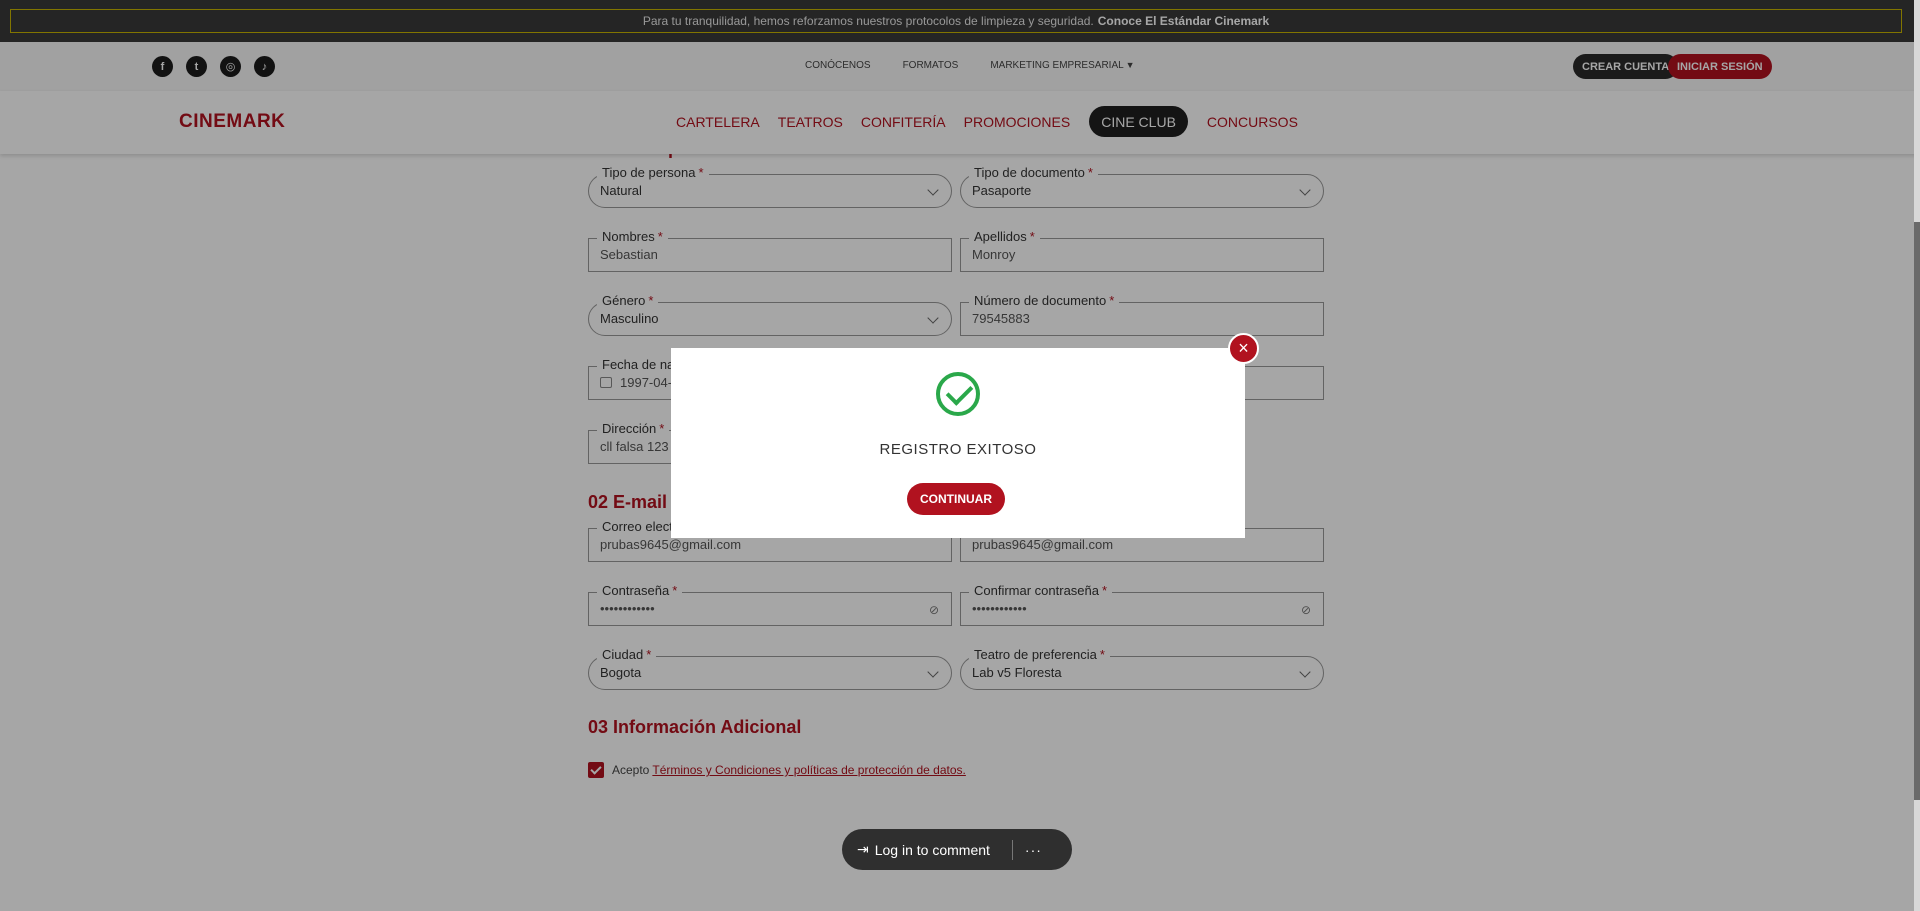 This screenshot has width=1920, height=911. What do you see at coordinates (956, 499) in the screenshot?
I see `continuar-button: CONTINUAR` at bounding box center [956, 499].